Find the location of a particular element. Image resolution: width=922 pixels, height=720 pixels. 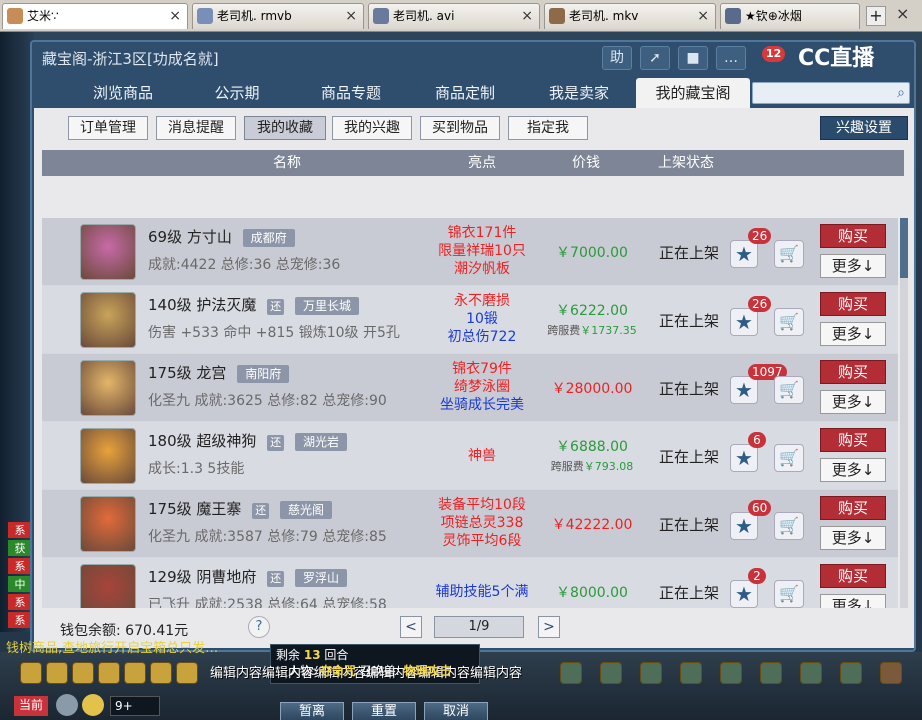

emoji-icon is located at coordinates (93, 705).